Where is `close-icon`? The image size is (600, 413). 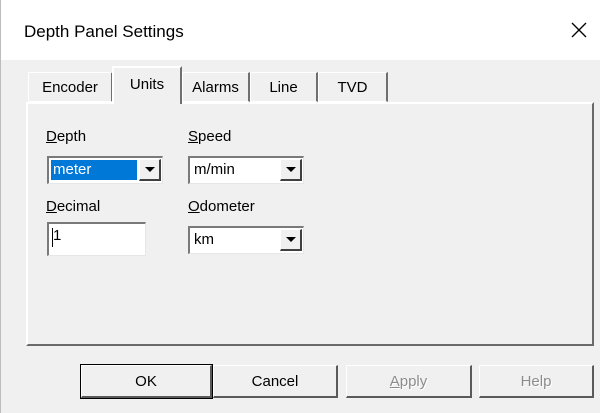 close-icon is located at coordinates (579, 30).